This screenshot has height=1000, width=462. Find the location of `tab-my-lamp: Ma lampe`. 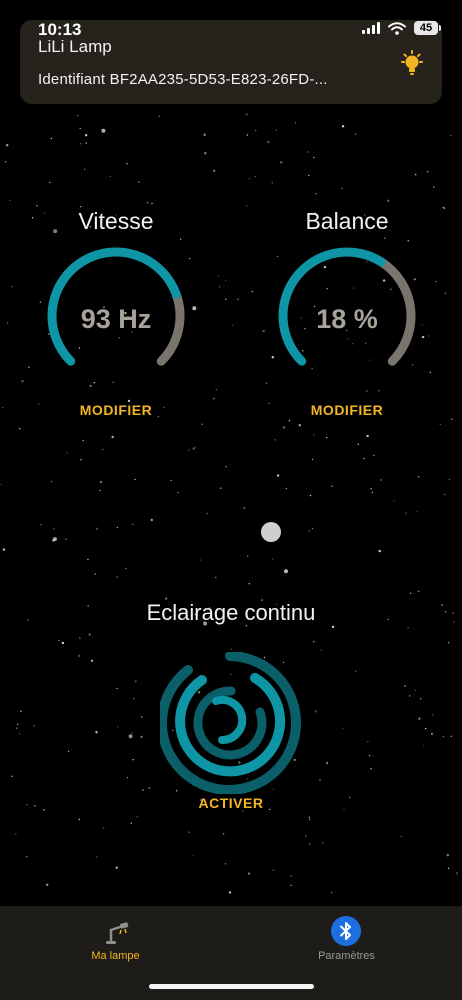

tab-my-lamp: Ma lampe is located at coordinates (115, 936).